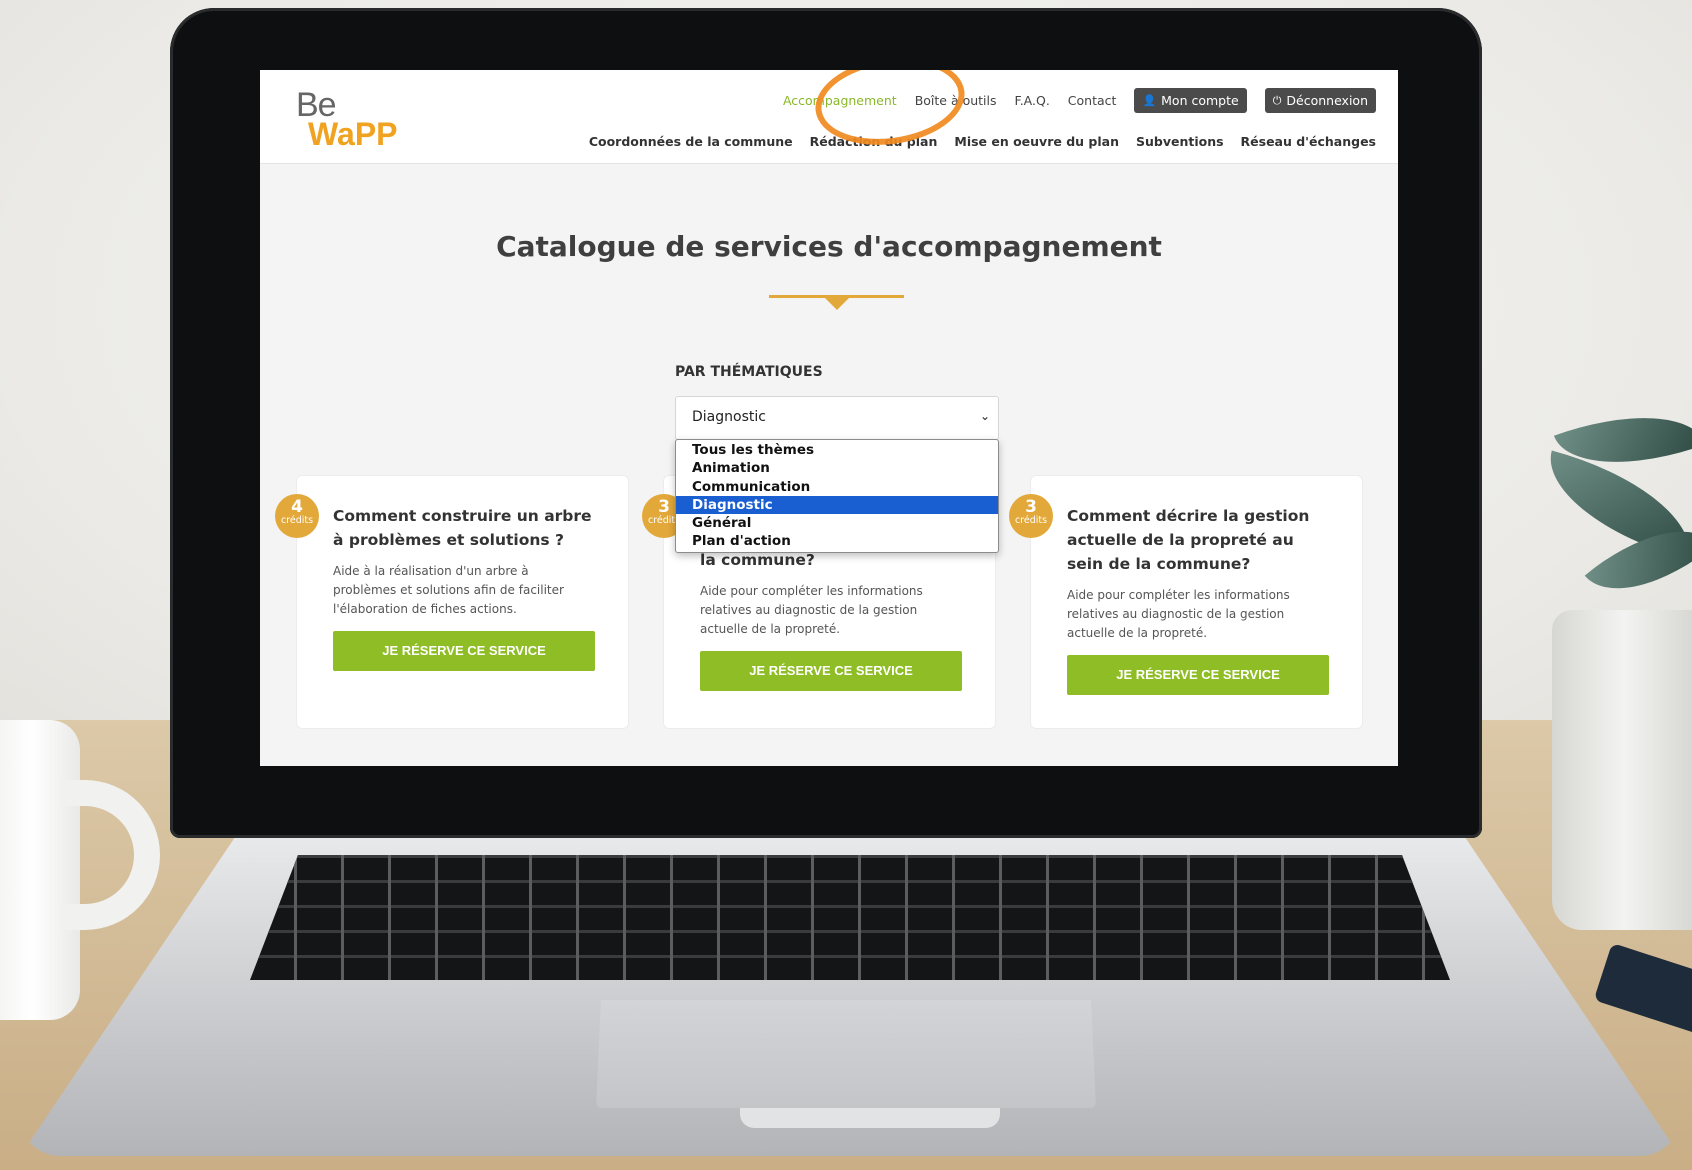 The height and width of the screenshot is (1170, 1692). I want to click on select-current-value: Diagnostic, so click(729, 417).